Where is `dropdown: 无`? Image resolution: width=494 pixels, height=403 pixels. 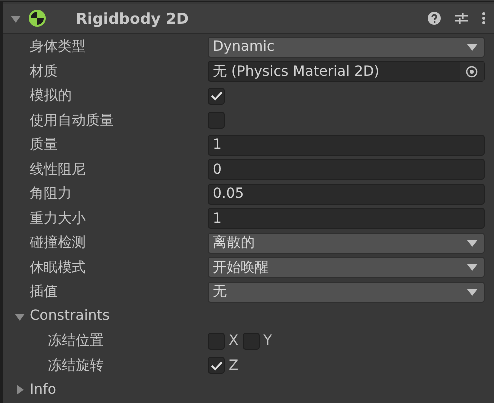
dropdown: 无 is located at coordinates (346, 292).